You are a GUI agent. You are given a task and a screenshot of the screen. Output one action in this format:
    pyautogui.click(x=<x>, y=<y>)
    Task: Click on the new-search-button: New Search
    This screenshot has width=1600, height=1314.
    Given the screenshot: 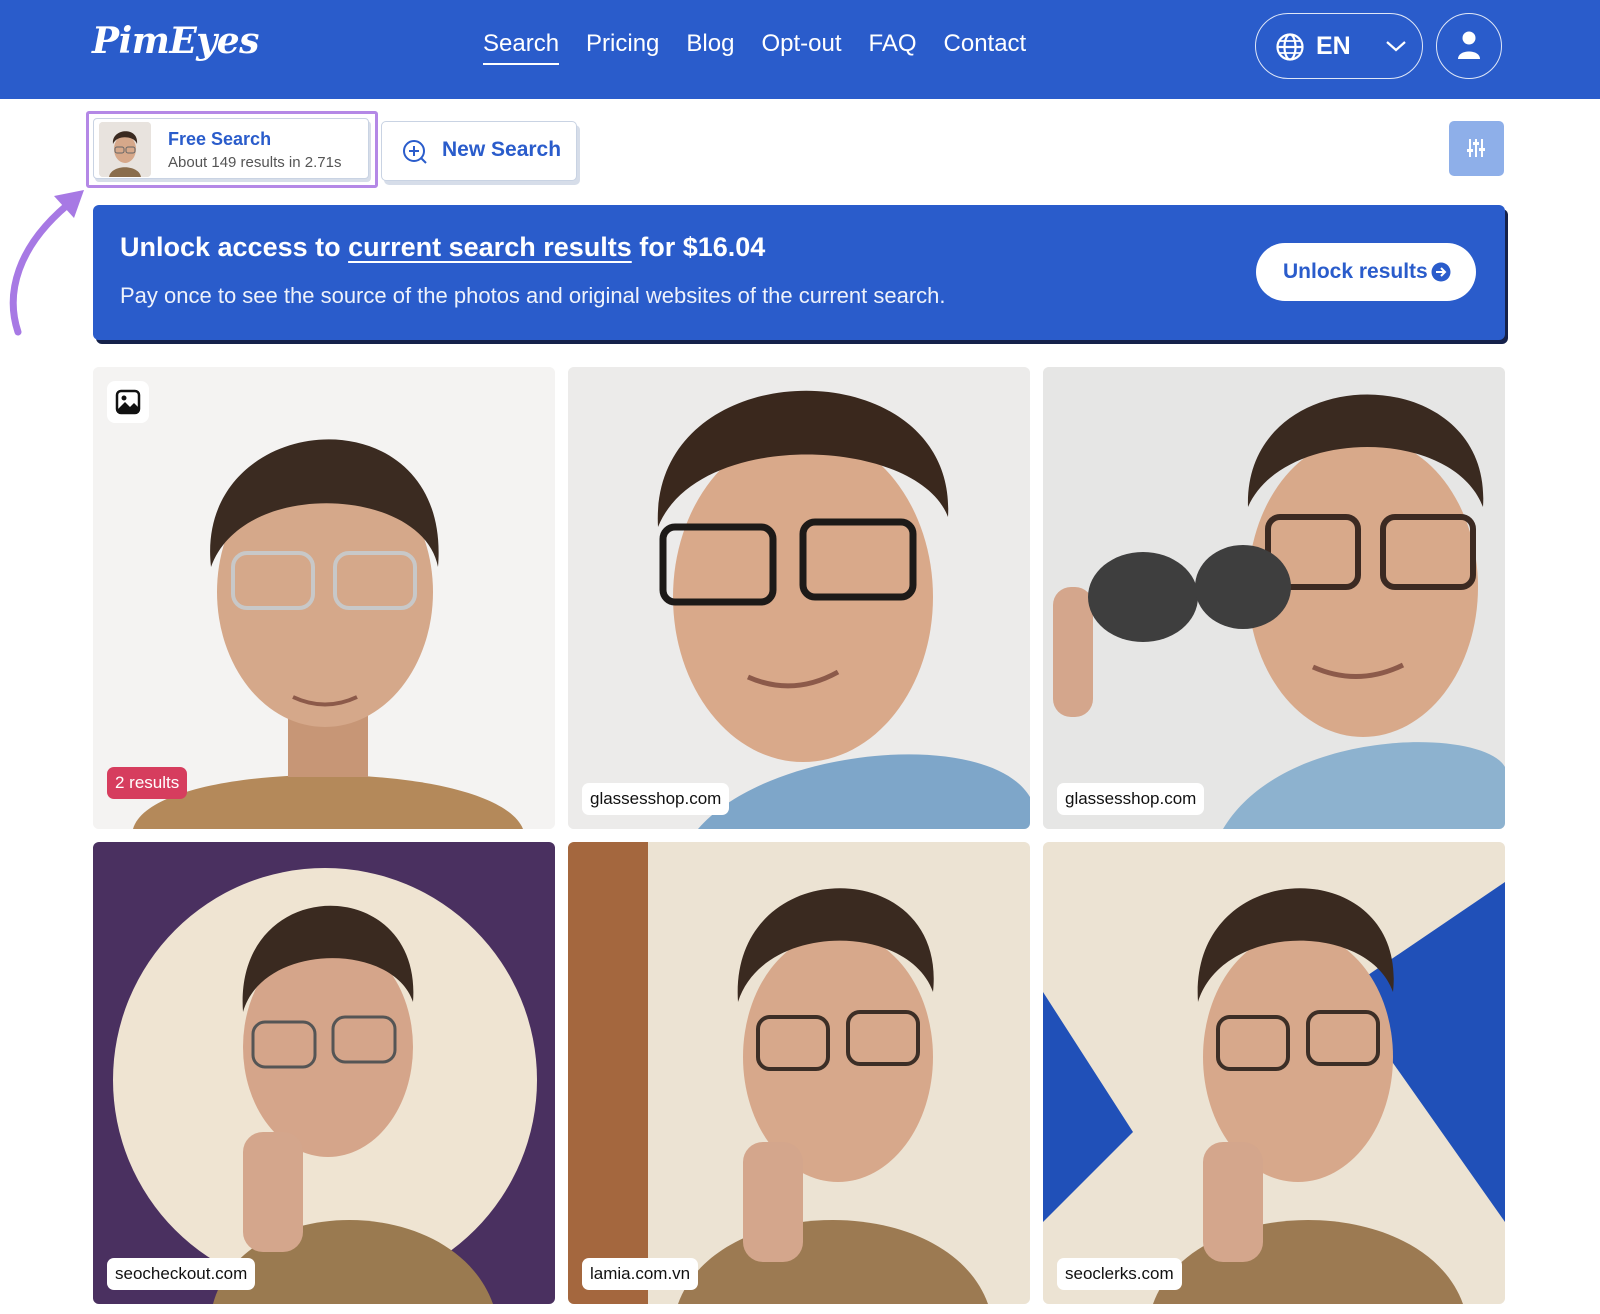 What is the action you would take?
    pyautogui.click(x=479, y=151)
    